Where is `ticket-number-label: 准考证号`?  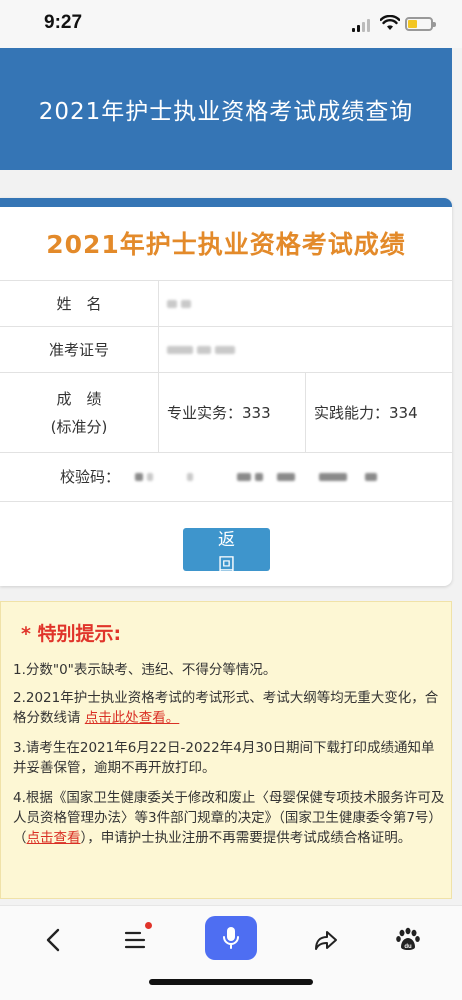 ticket-number-label: 准考证号 is located at coordinates (78, 349).